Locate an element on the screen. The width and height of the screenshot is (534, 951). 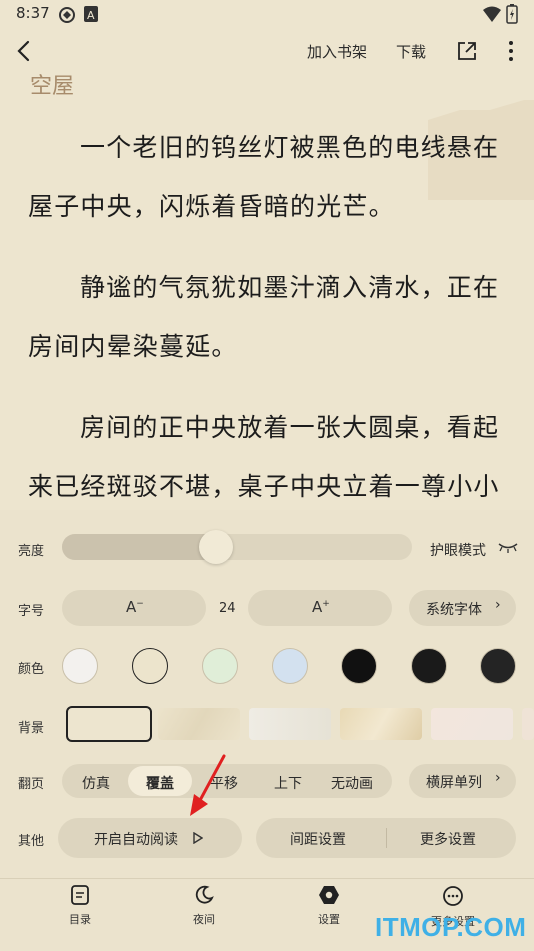
share-icon is located at coordinates (467, 51).